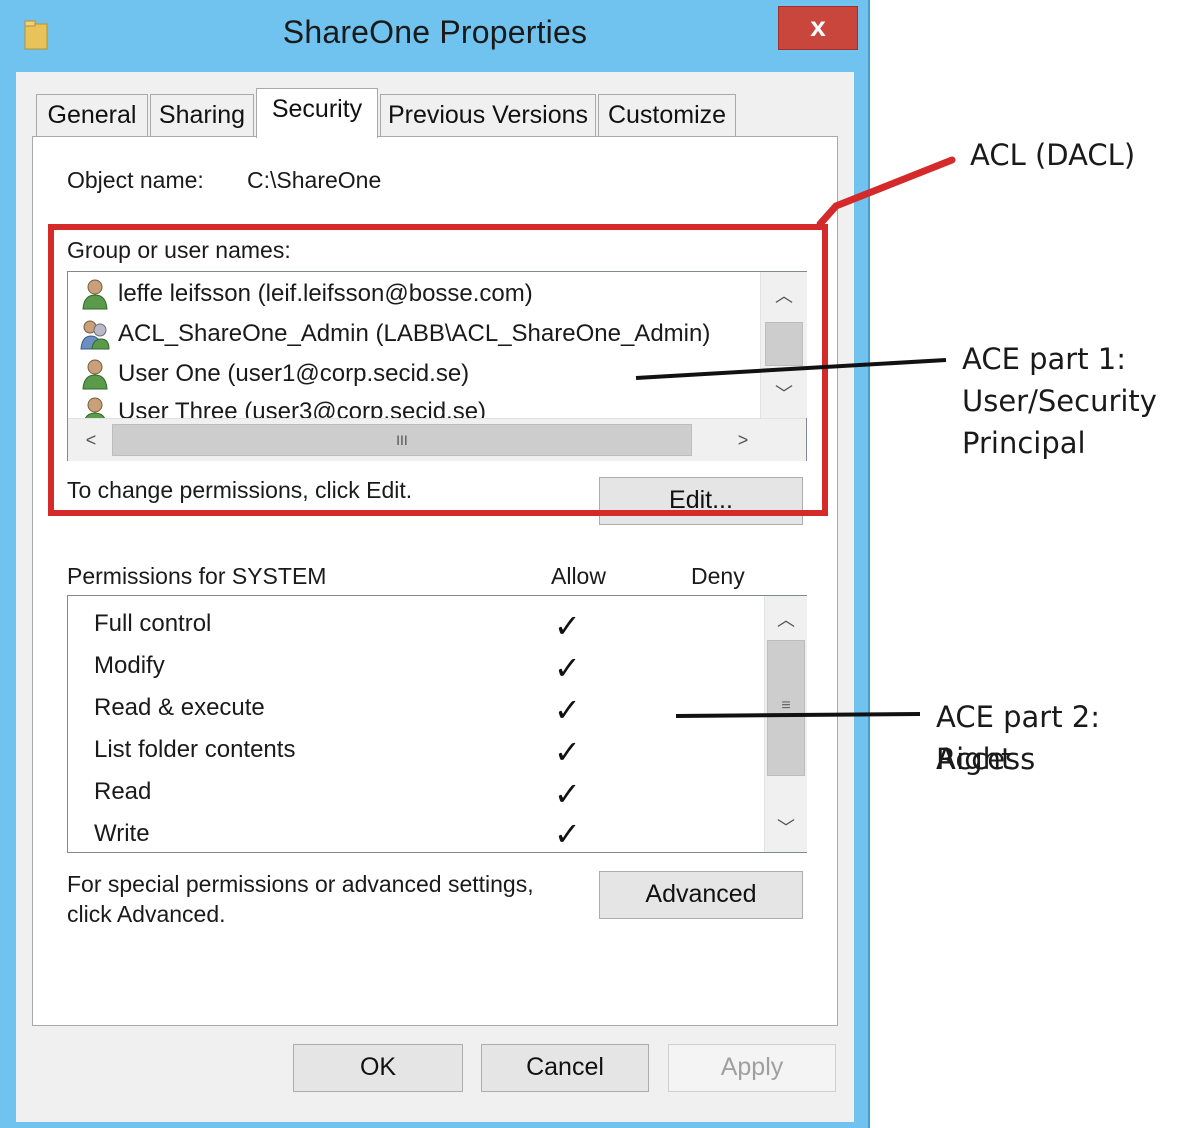  Describe the element at coordinates (798, 715) in the screenshot. I see `ace2-callout-line` at that location.